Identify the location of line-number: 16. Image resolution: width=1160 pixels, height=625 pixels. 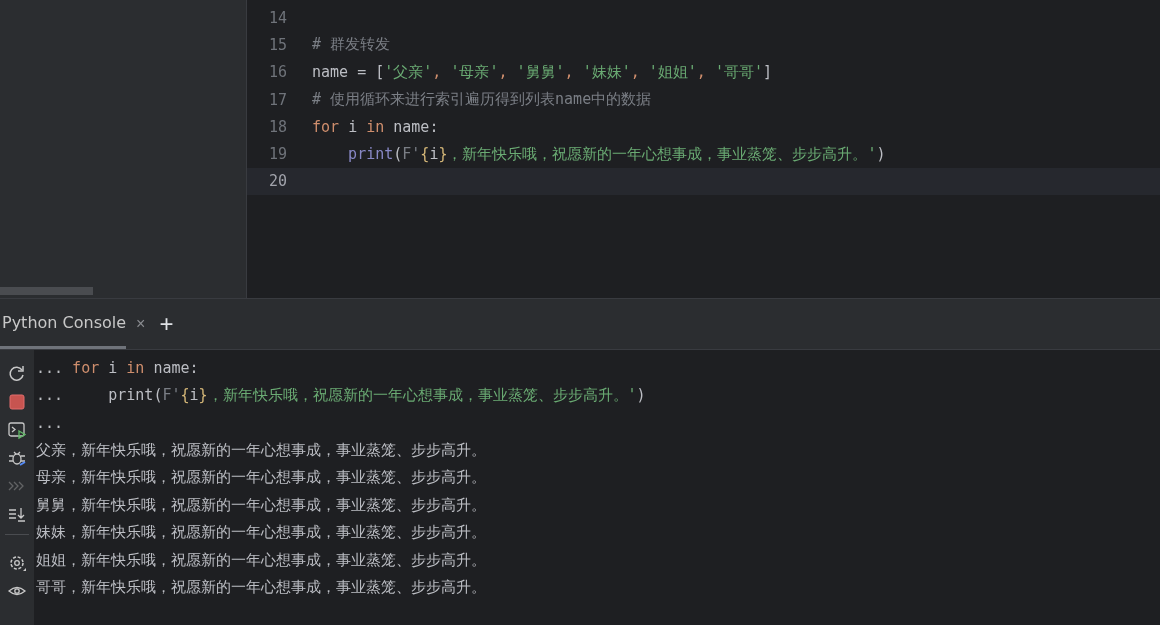
(277, 72).